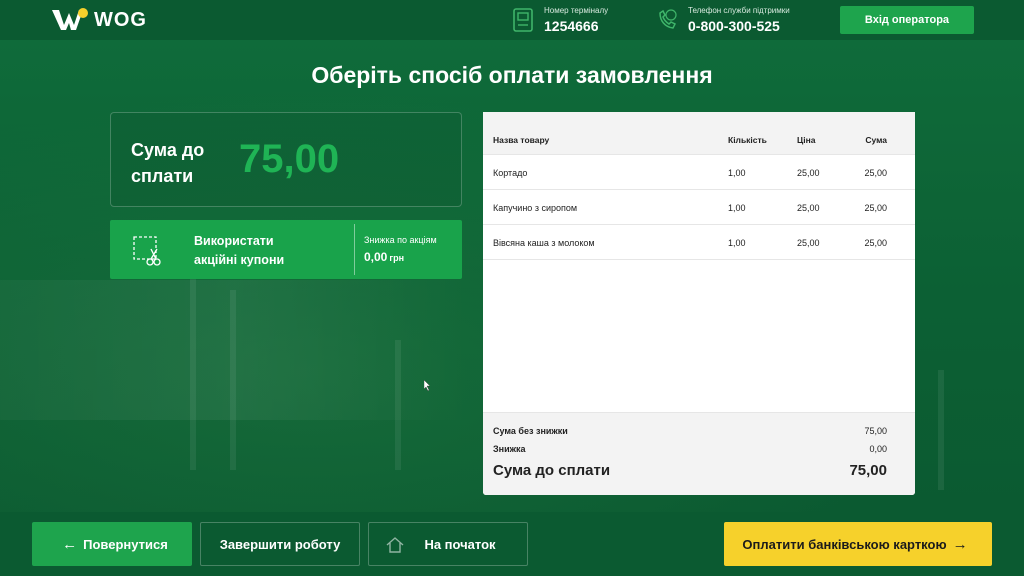 The height and width of the screenshot is (576, 1024). I want to click on discount-label: Знижка, so click(509, 449).